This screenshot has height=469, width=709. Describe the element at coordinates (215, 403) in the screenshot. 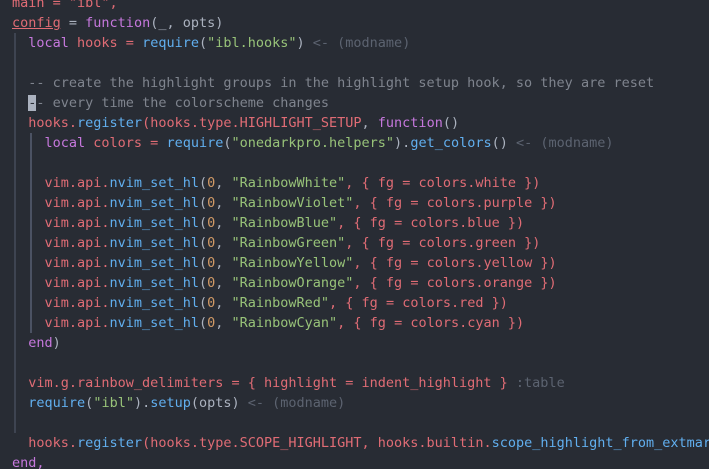

I see `code-token: (opts)` at that location.